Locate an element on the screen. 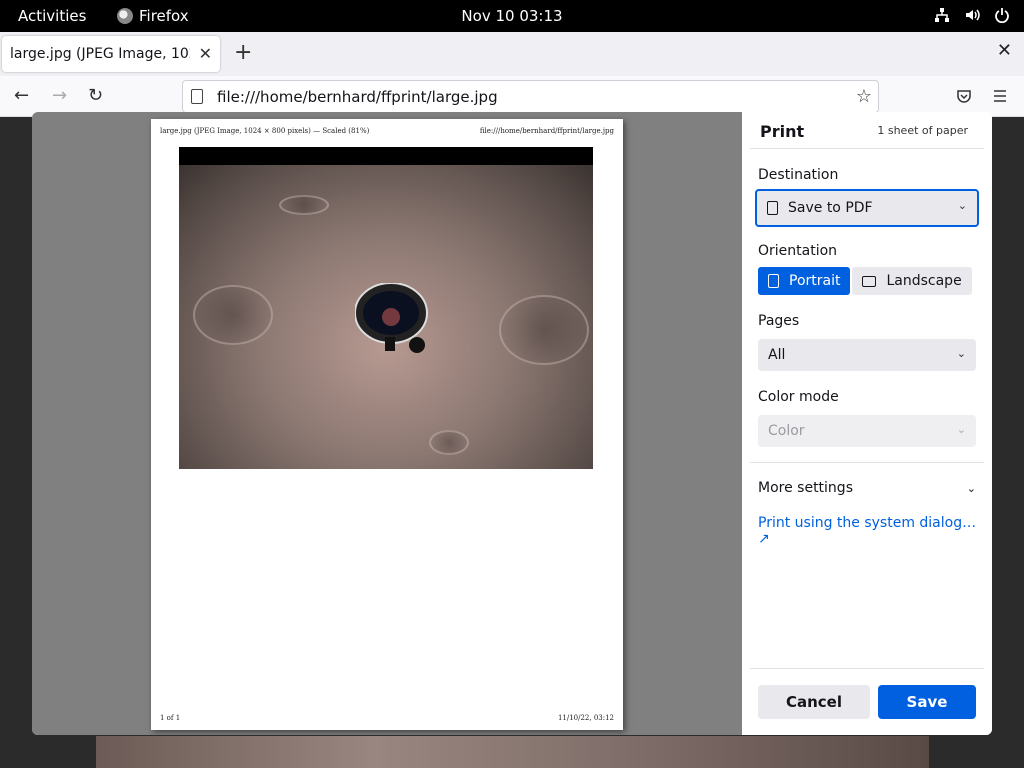 This screenshot has width=1024, height=768. forward-icon: → is located at coordinates (59, 95).